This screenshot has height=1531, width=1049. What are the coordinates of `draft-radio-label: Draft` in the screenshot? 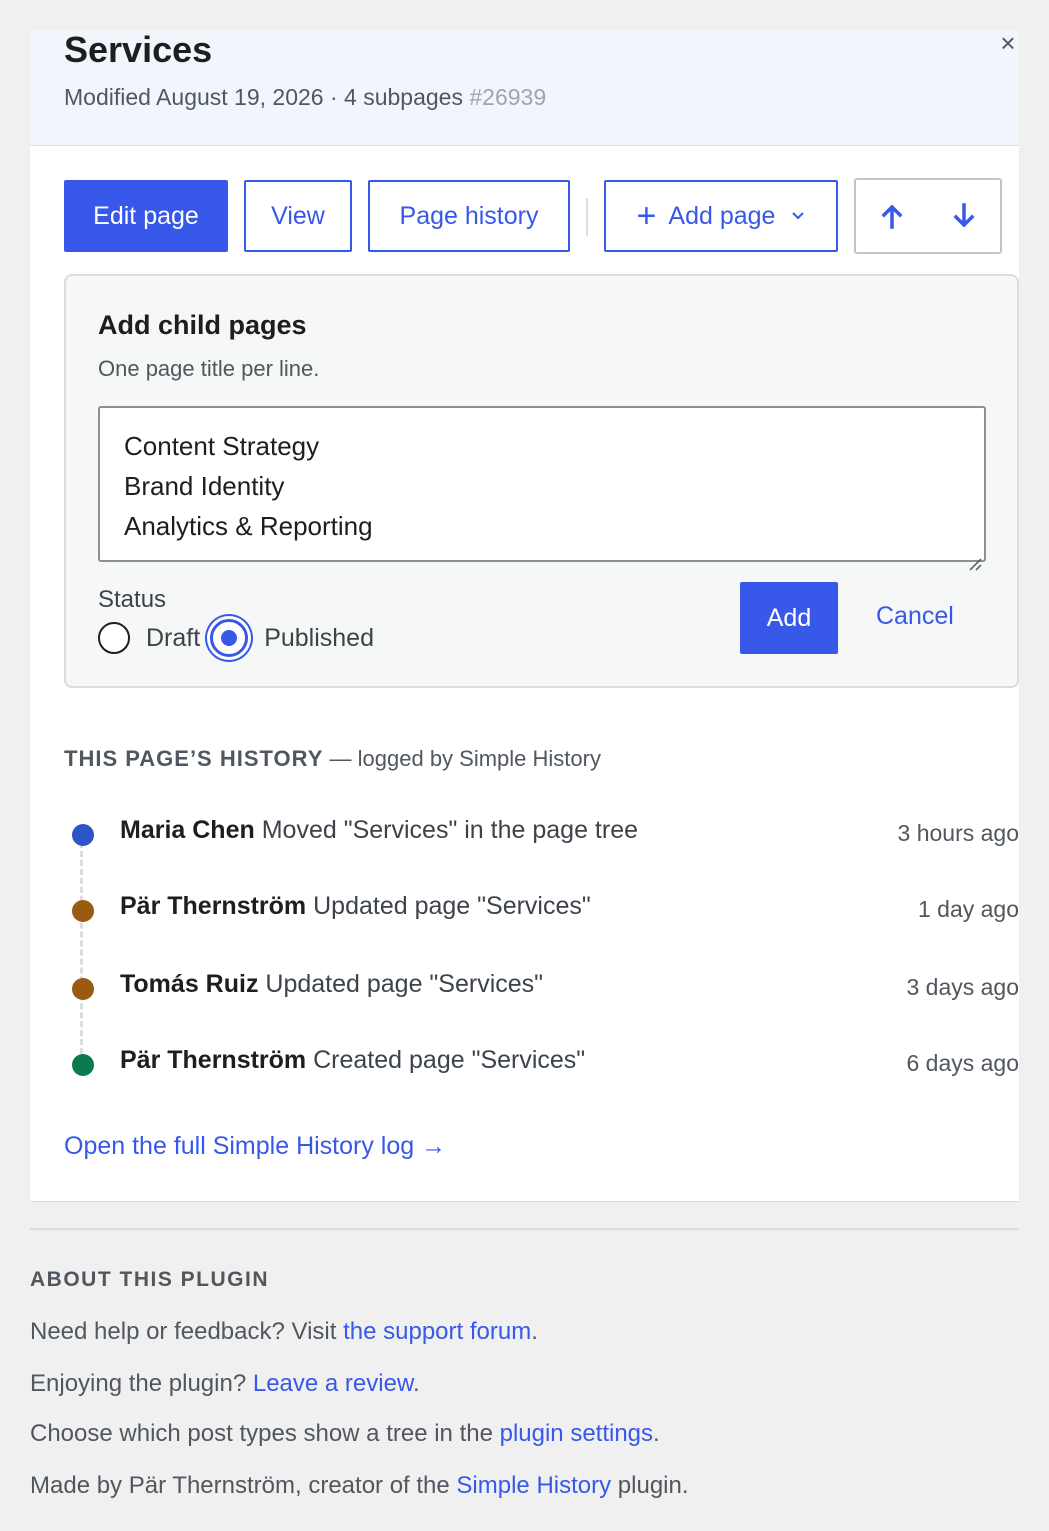 It's located at (173, 638).